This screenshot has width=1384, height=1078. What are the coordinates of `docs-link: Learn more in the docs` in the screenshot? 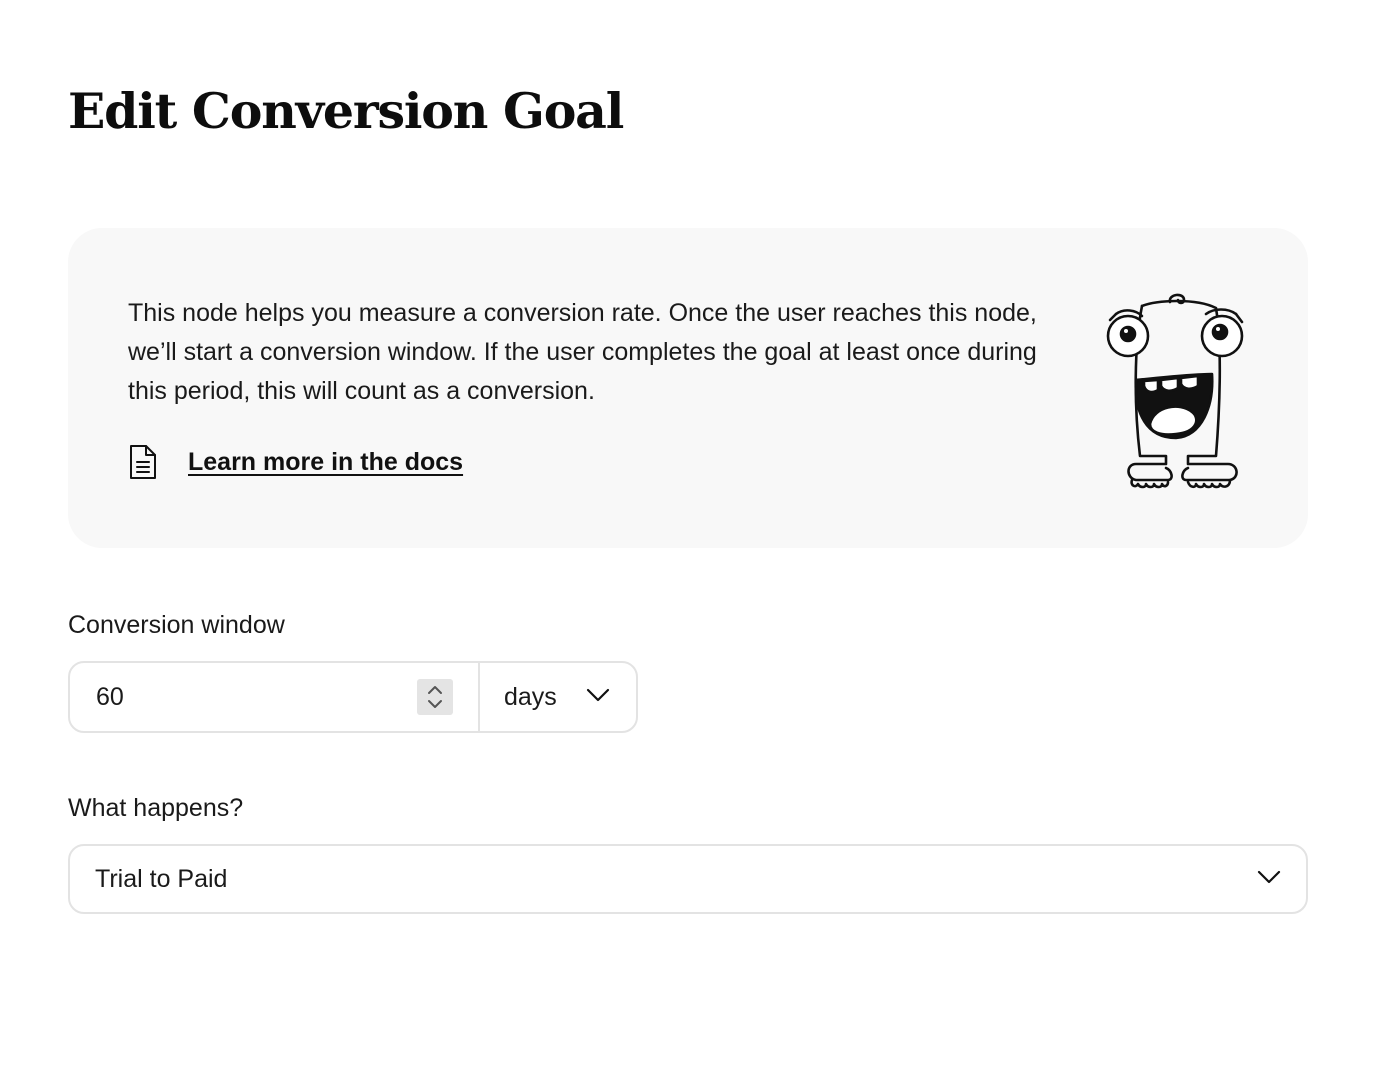 It's located at (295, 462).